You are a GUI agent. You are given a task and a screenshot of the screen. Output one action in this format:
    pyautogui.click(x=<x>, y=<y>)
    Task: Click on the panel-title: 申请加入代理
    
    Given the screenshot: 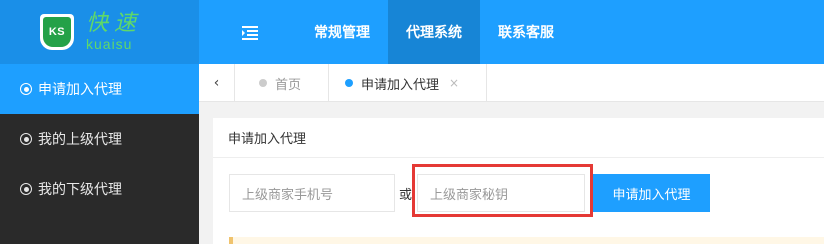 What is the action you would take?
    pyautogui.click(x=518, y=138)
    